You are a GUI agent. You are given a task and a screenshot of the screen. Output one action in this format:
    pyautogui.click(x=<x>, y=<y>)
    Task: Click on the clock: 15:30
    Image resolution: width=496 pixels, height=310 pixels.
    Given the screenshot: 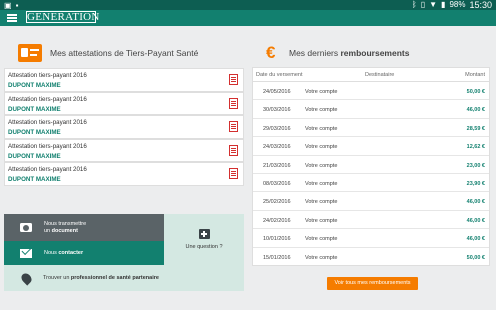 What is the action you would take?
    pyautogui.click(x=480, y=5)
    